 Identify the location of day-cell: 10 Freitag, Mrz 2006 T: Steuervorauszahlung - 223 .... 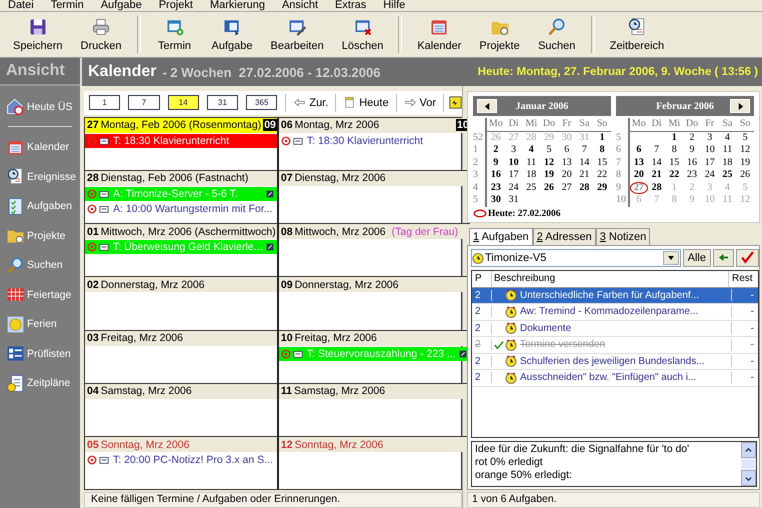
(374, 357).